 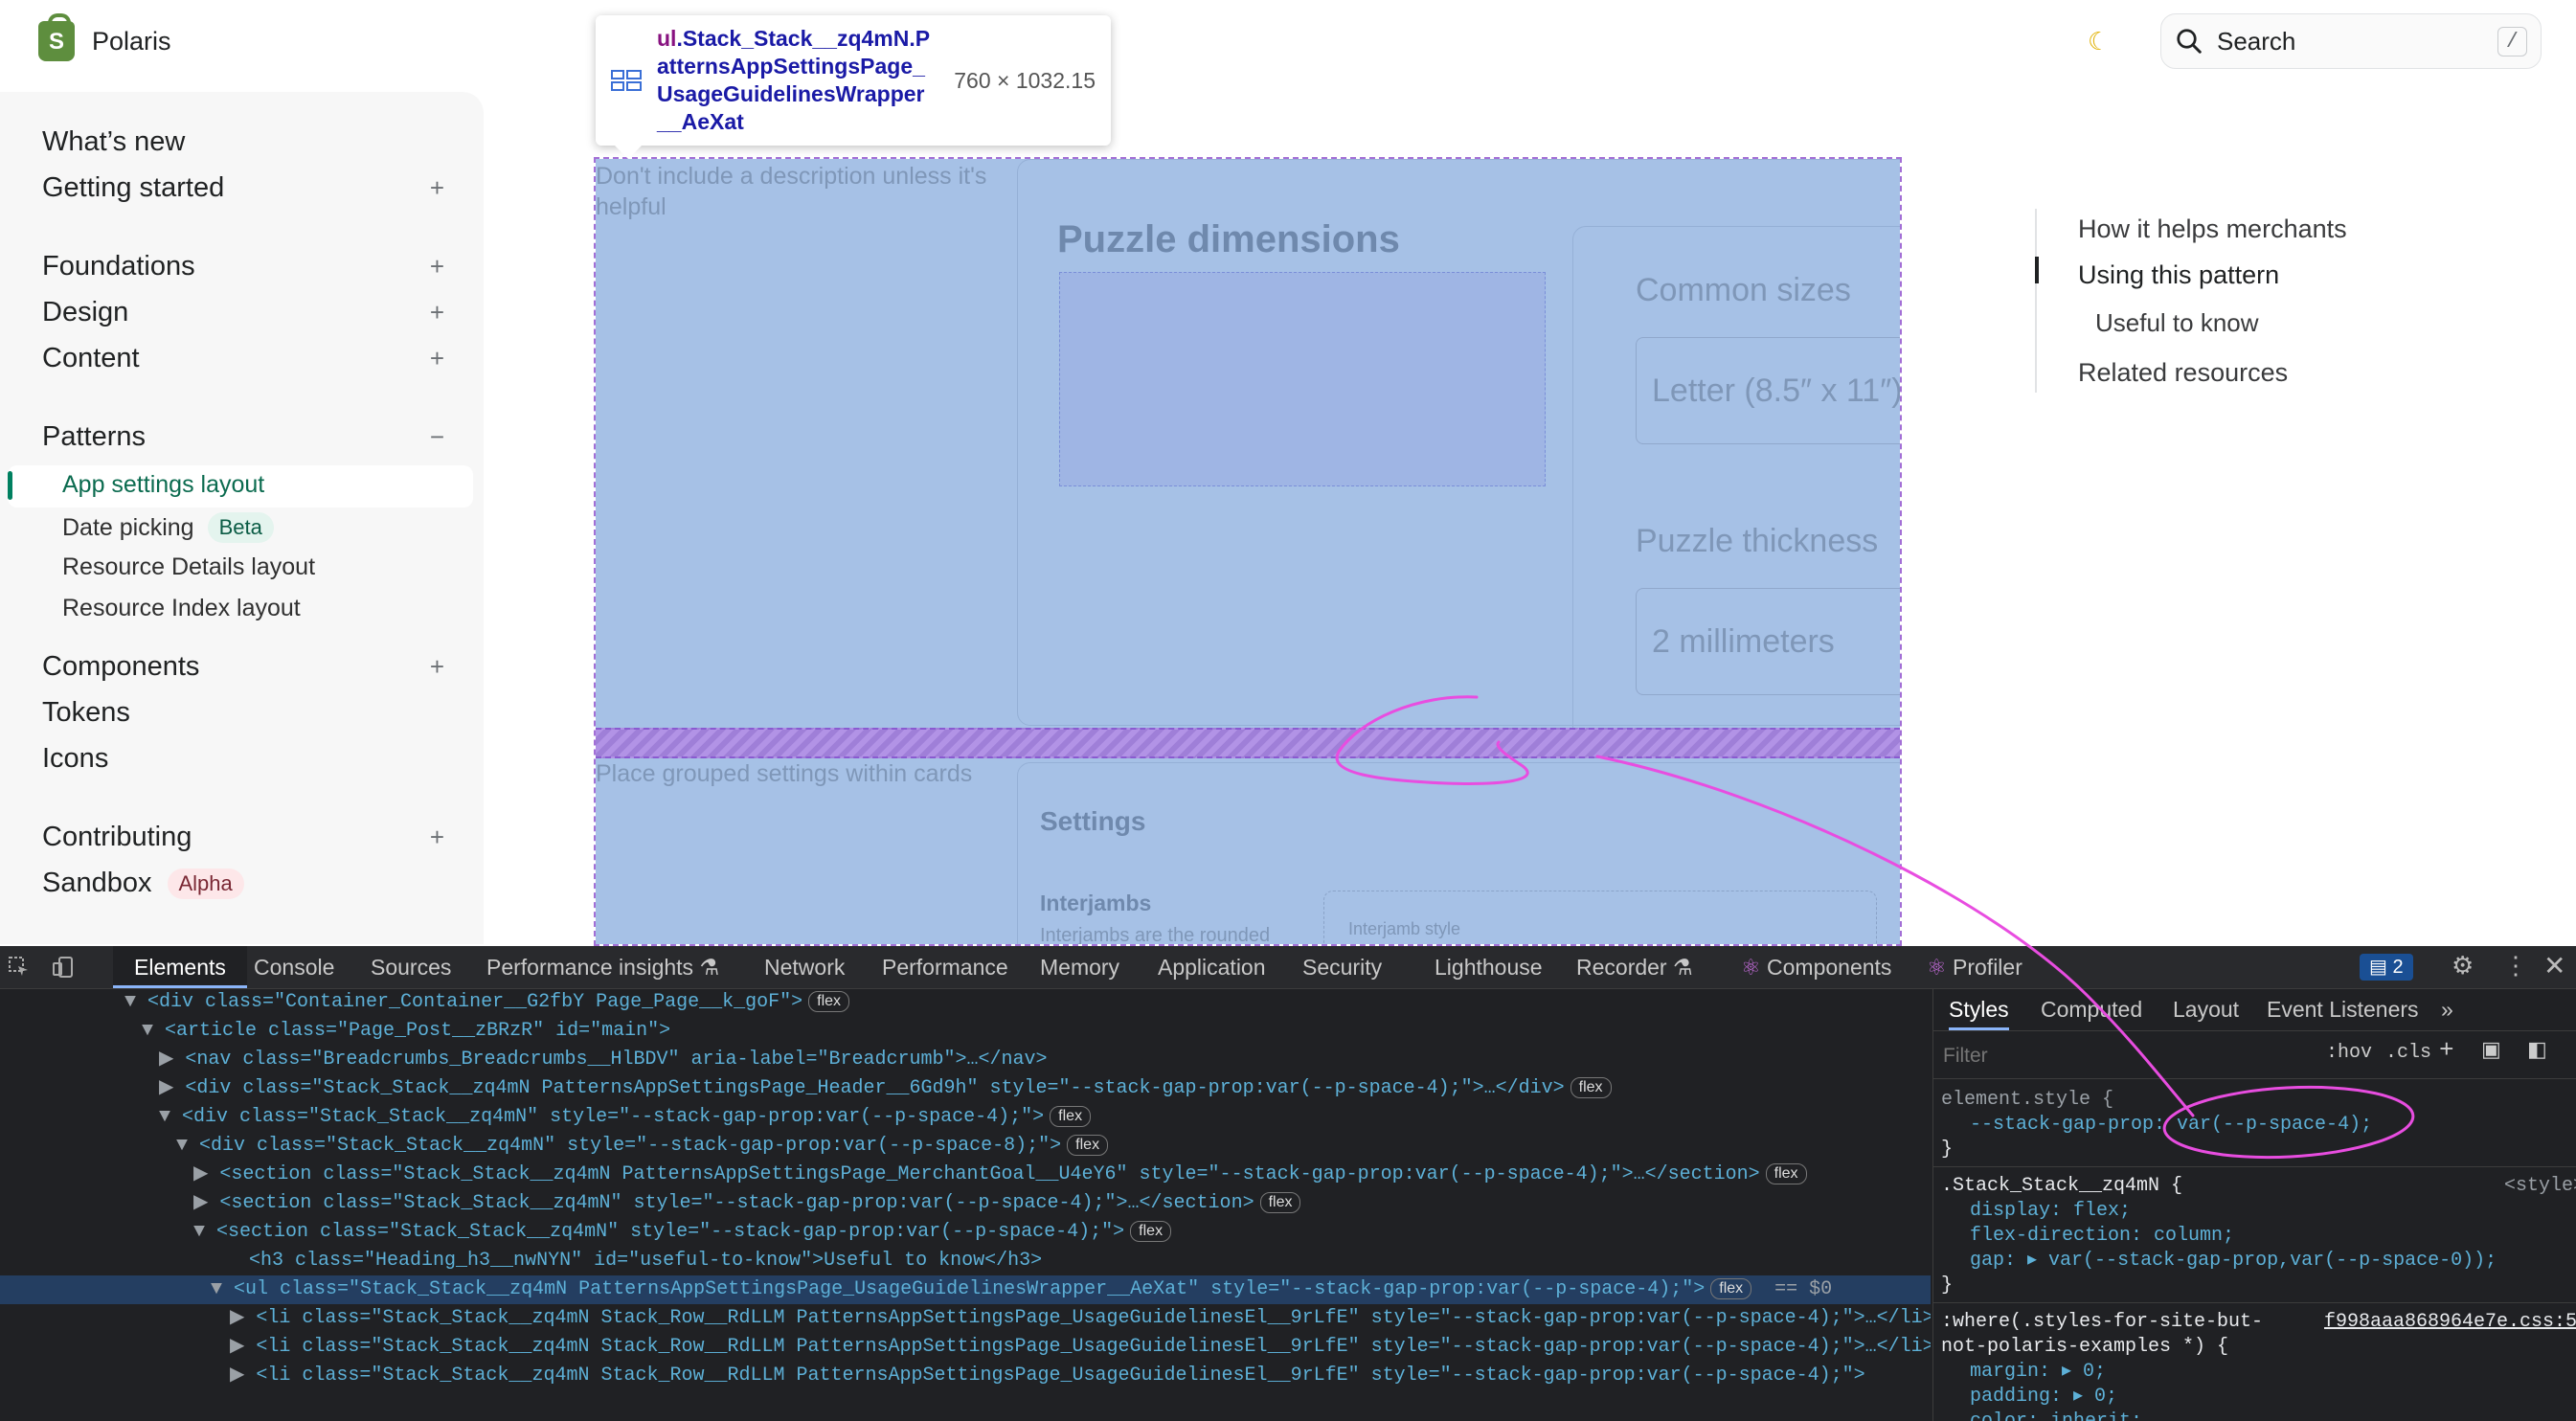 What do you see at coordinates (243, 188) in the screenshot?
I see `nav-getting-started: Getting started +` at bounding box center [243, 188].